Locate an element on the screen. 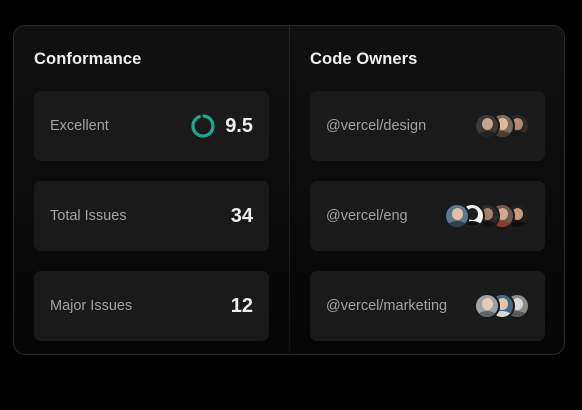 Image resolution: width=582 pixels, height=410 pixels. column-divider is located at coordinates (289, 190).